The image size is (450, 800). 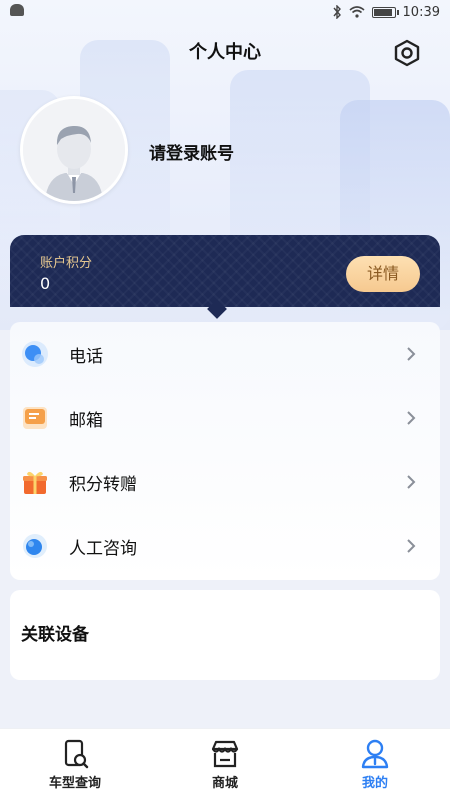 I want to click on points-value: 0, so click(x=45, y=283).